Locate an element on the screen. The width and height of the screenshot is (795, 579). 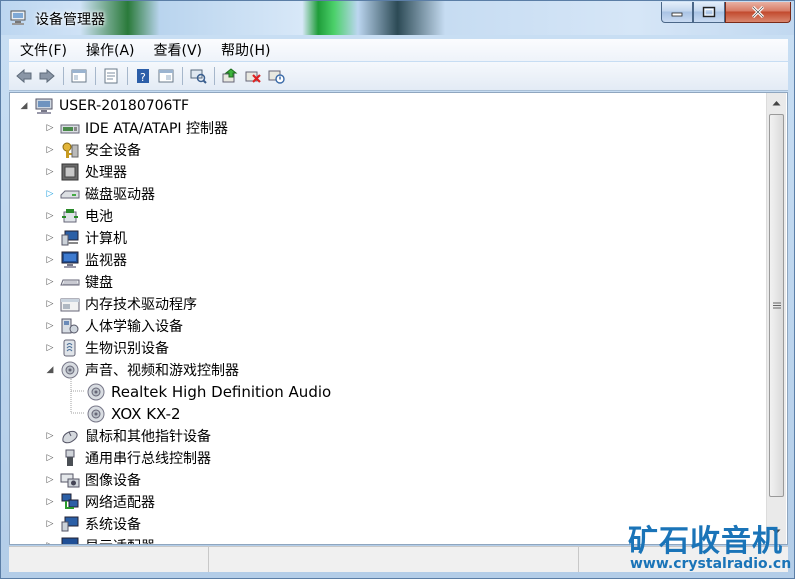
update-driver-icon is located at coordinates (229, 75).